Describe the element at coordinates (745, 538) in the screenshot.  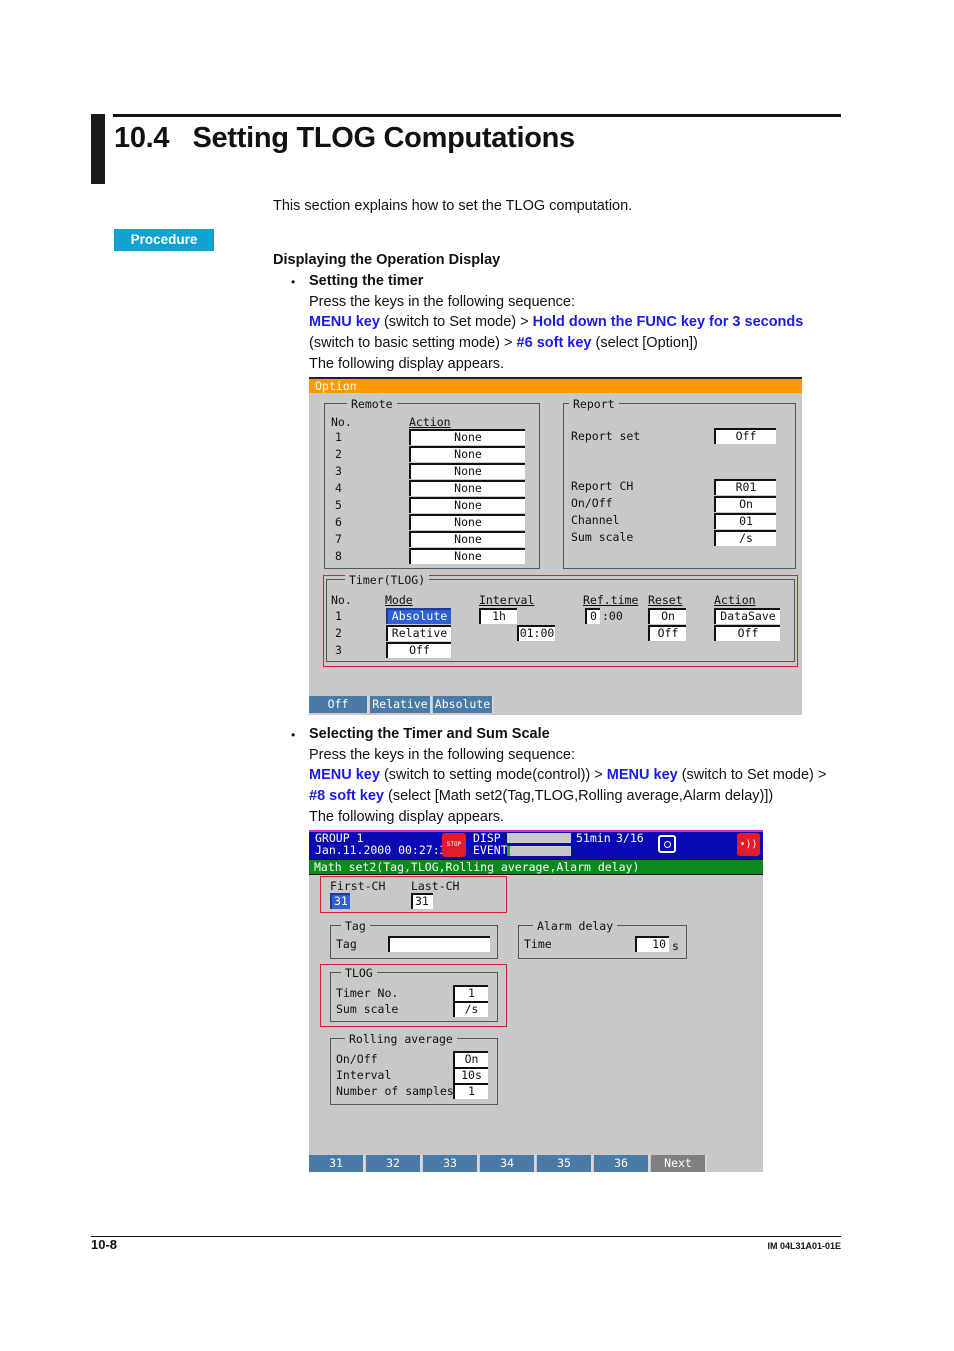
I see `report-sum-scale-field: /s` at that location.